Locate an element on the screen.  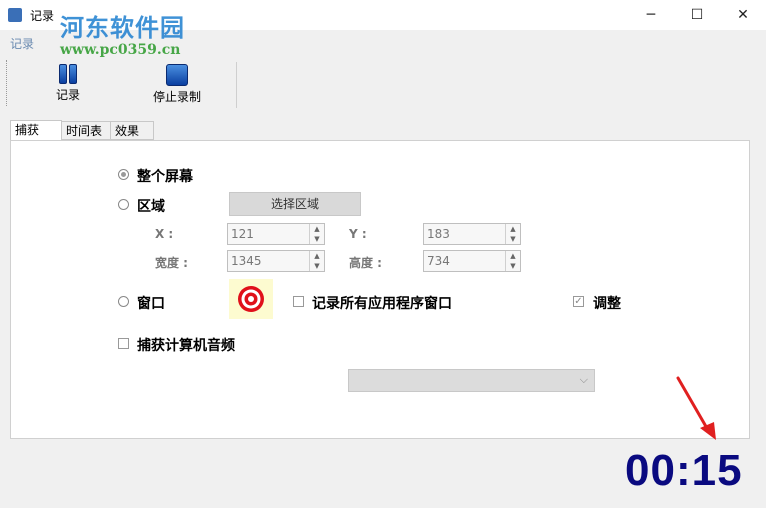
minimize-button: ─ is located at coordinates (651, 15).